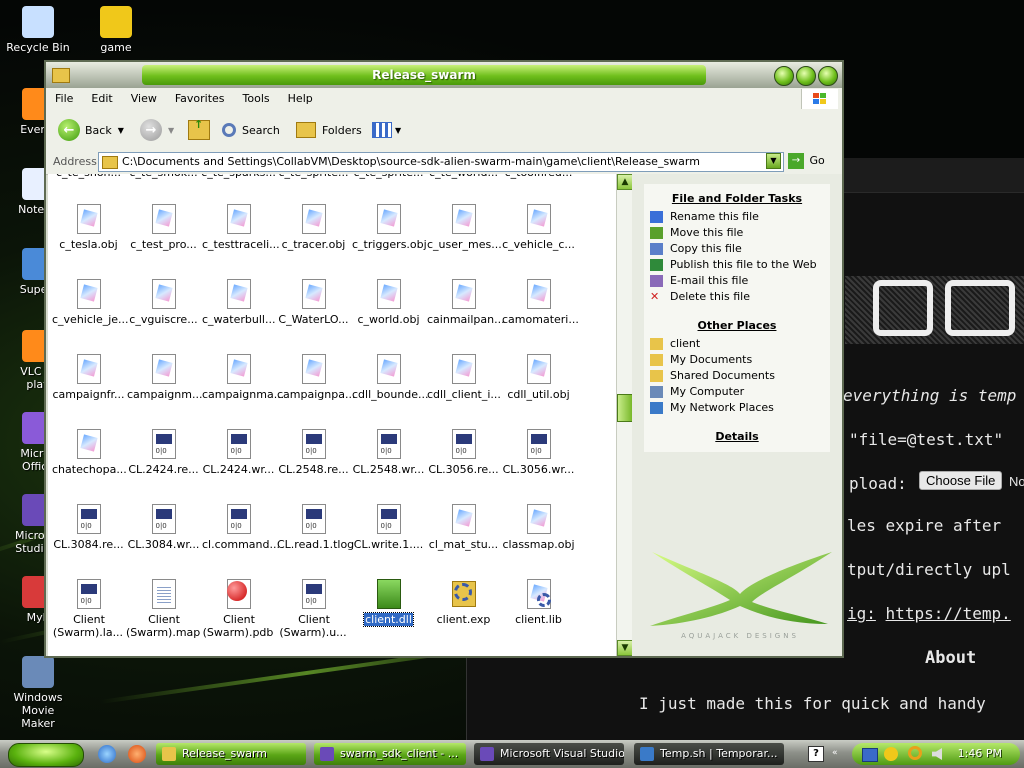  What do you see at coordinates (737, 392) in the screenshot?
I see `task-link: My Computer` at bounding box center [737, 392].